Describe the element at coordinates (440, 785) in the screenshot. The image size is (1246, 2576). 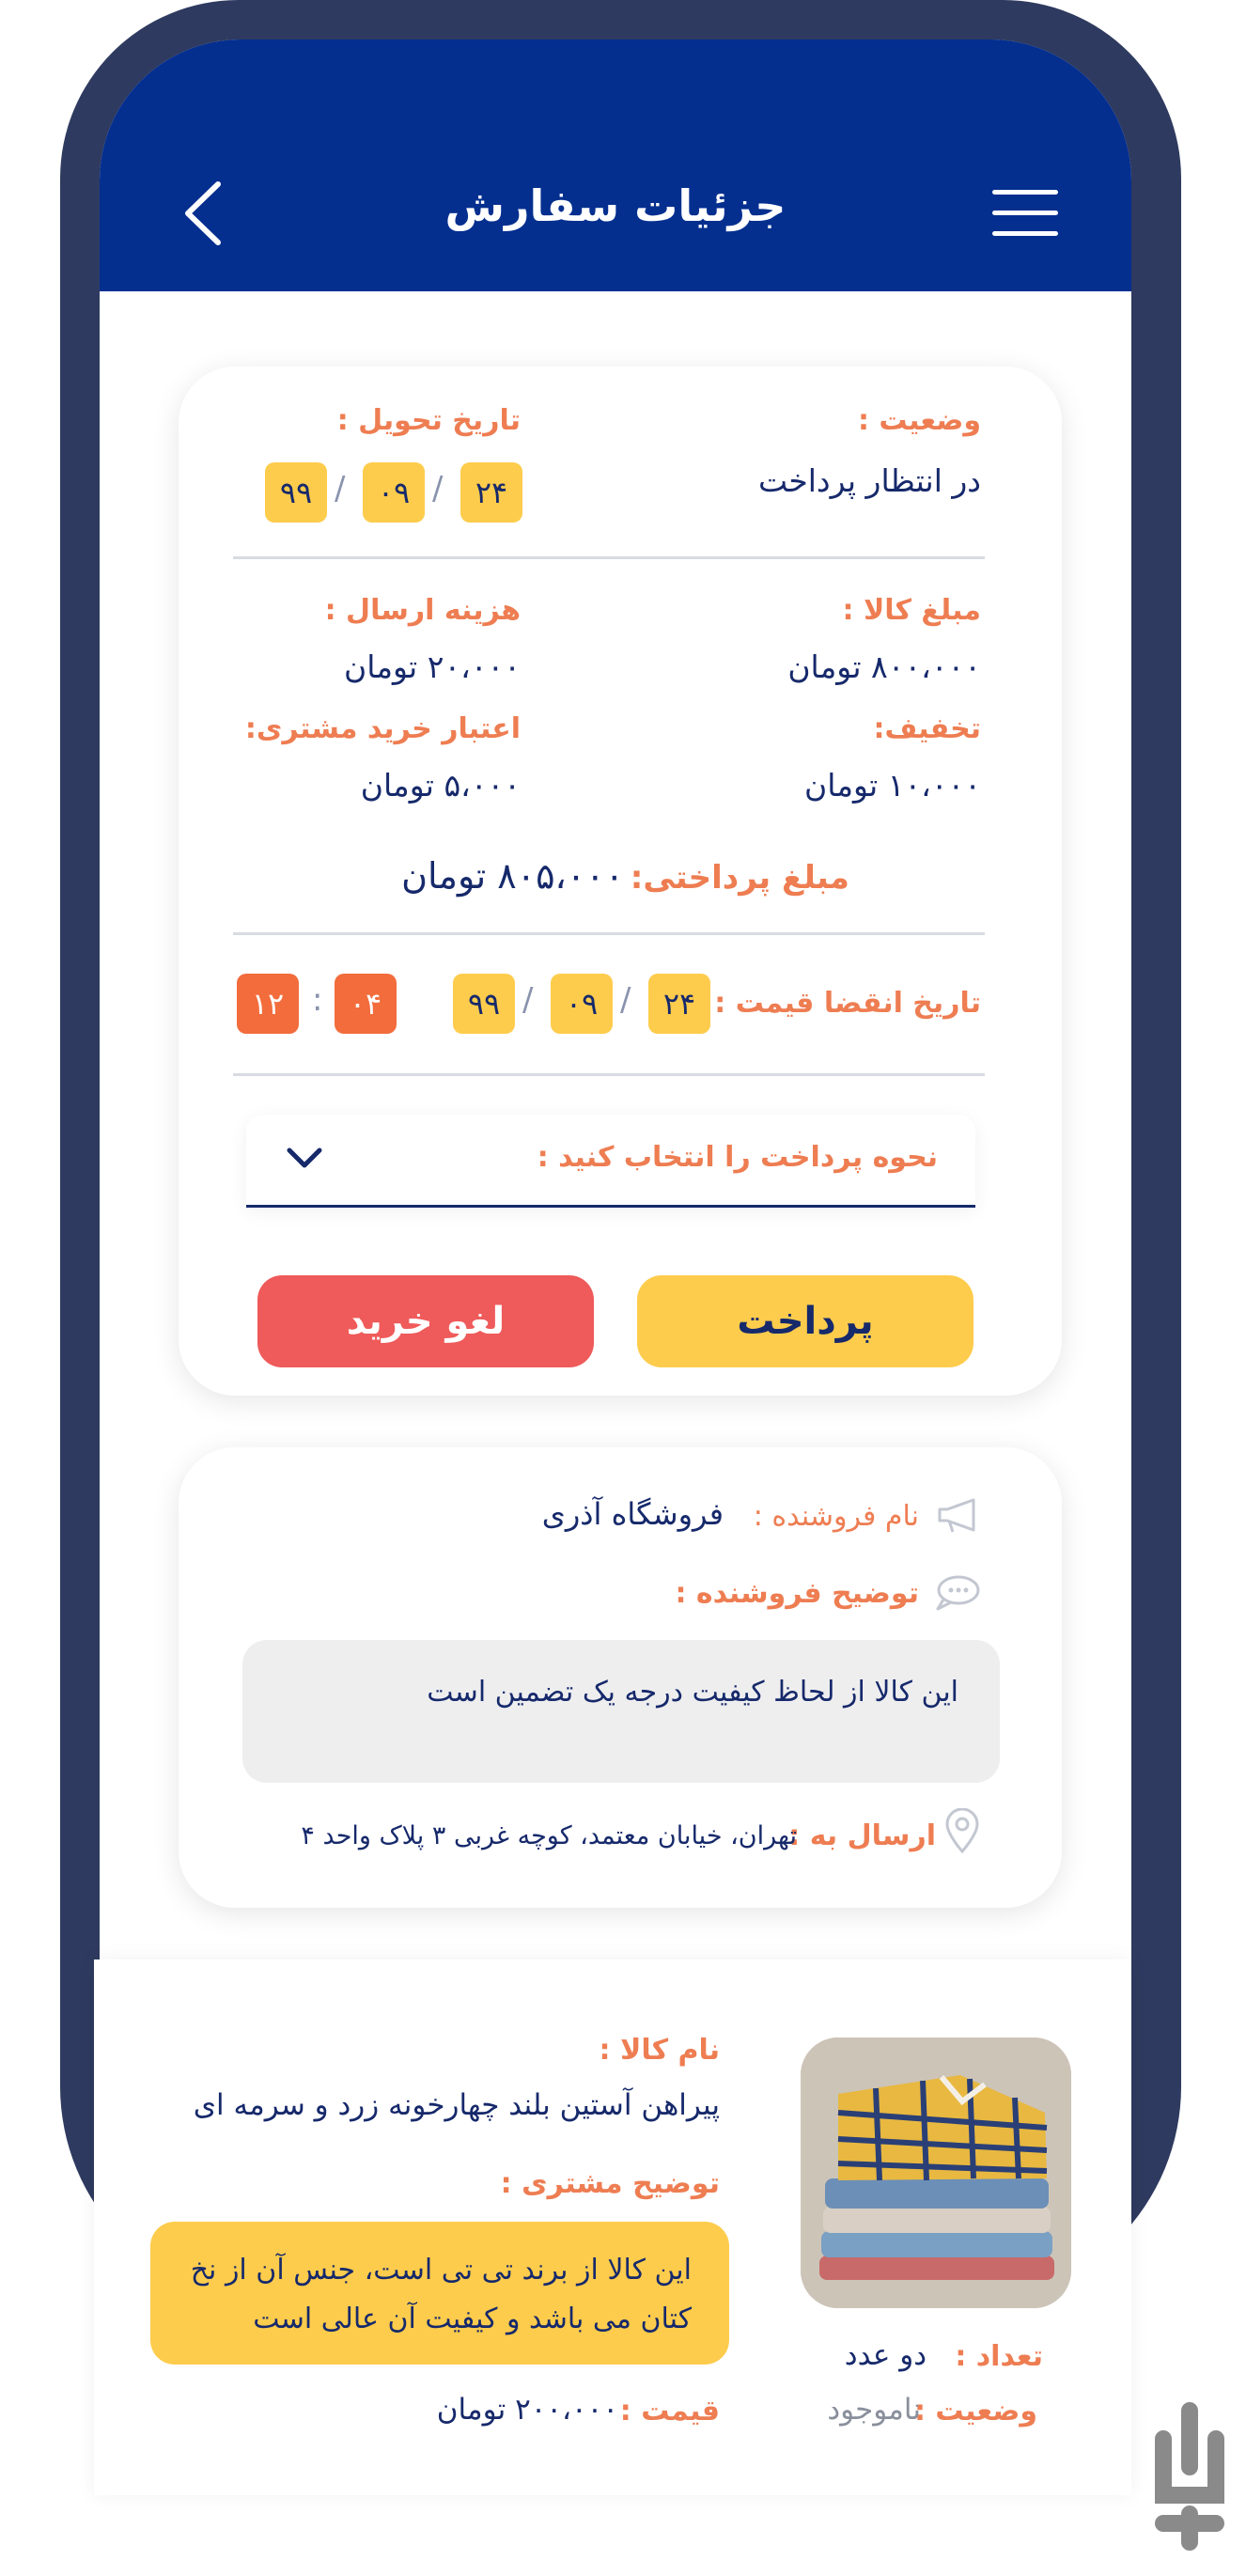
I see `customer-credit-value: ۵،۰۰۰ تومان` at that location.